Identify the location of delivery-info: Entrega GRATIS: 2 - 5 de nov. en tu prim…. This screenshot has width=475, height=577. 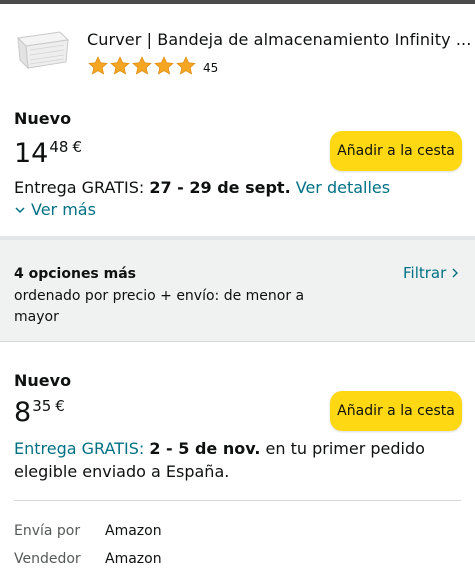
(234, 460).